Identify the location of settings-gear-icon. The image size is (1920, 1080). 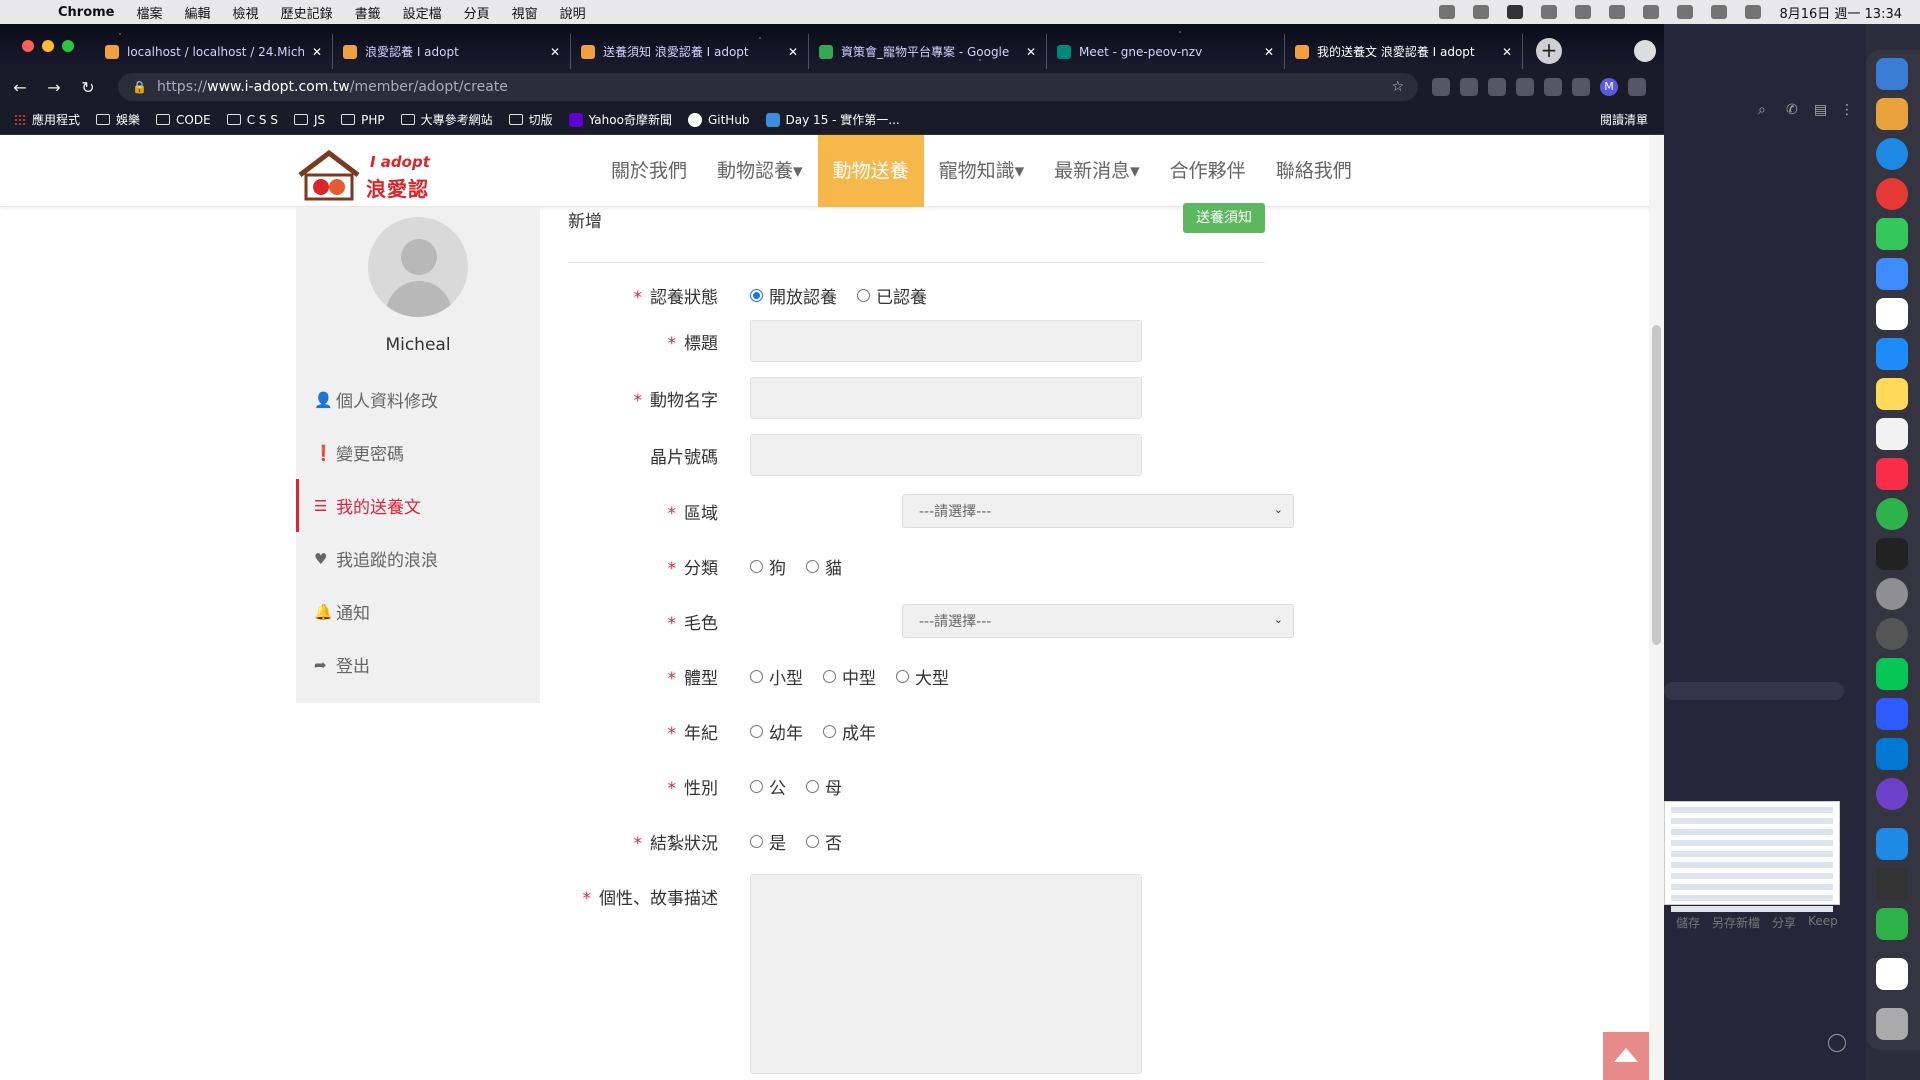
(1892, 634).